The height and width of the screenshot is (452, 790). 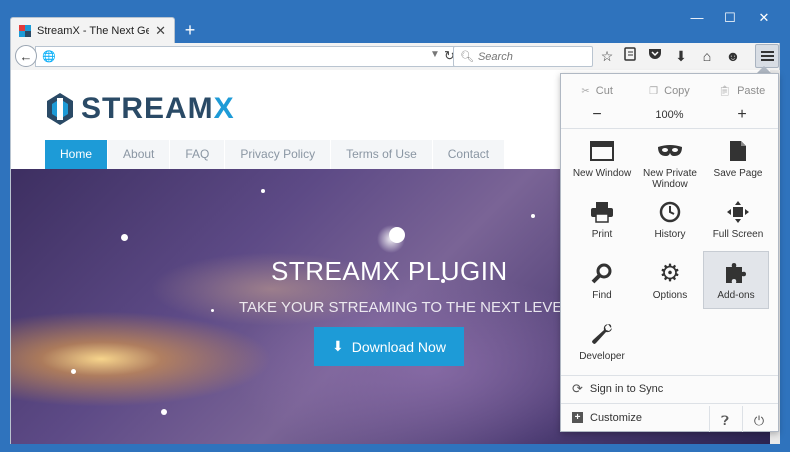 What do you see at coordinates (764, 69) in the screenshot?
I see `menu-panel-arrow` at bounding box center [764, 69].